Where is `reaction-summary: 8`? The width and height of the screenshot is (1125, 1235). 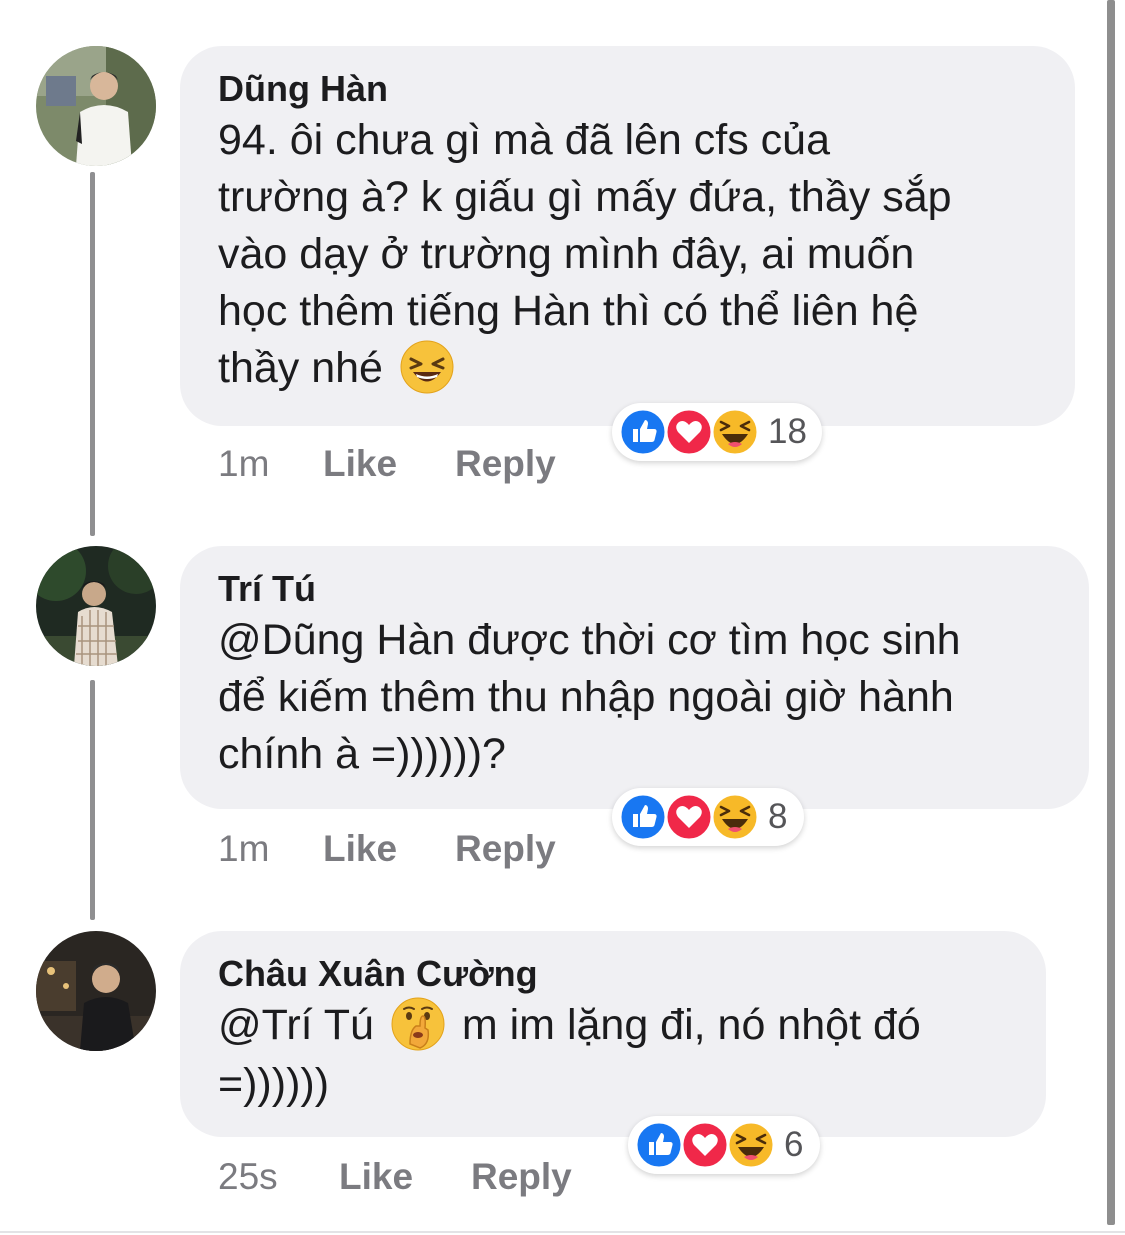
reaction-summary: 8 is located at coordinates (708, 817).